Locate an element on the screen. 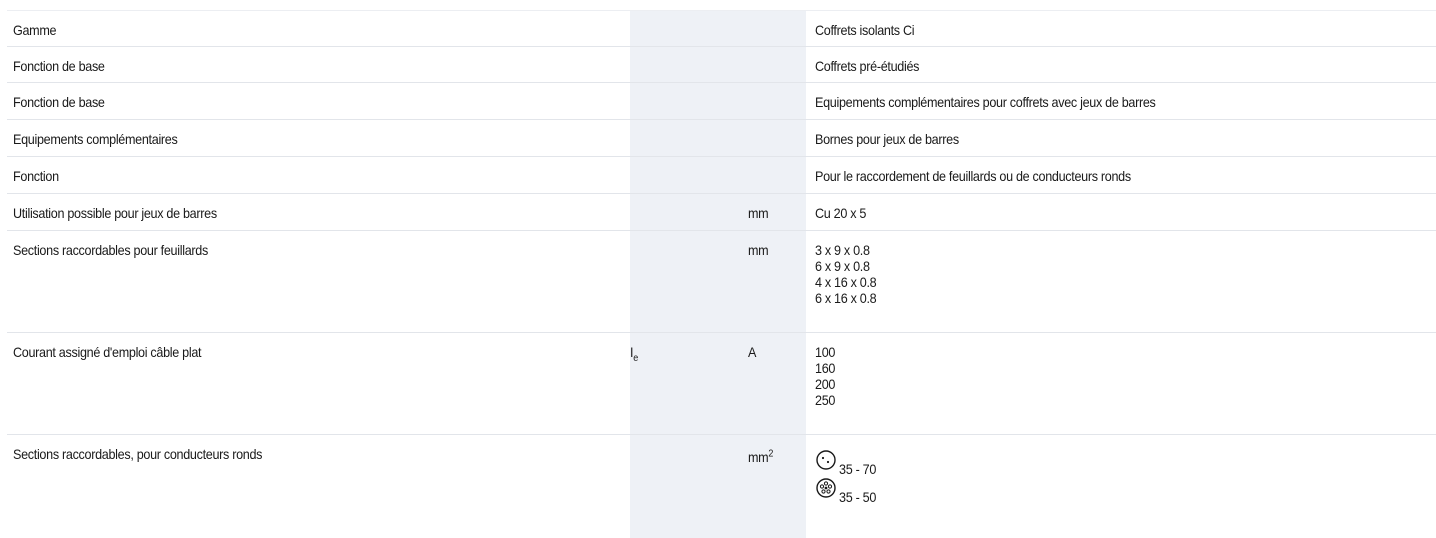 Image resolution: width=1436 pixels, height=538 pixels. symbol-subscript: e is located at coordinates (635, 358).